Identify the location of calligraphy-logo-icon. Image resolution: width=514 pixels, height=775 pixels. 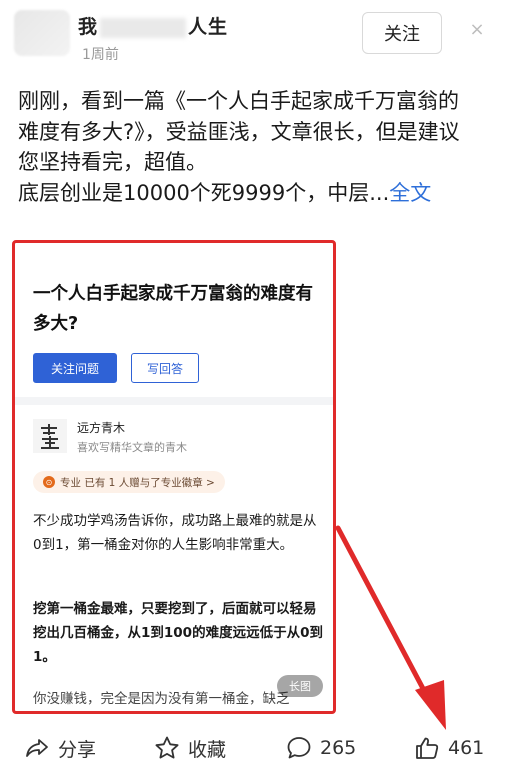
(50, 436).